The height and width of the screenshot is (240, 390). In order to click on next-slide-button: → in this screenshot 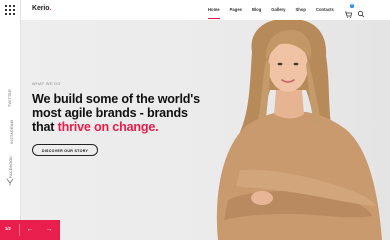, I will do `click(49, 230)`.